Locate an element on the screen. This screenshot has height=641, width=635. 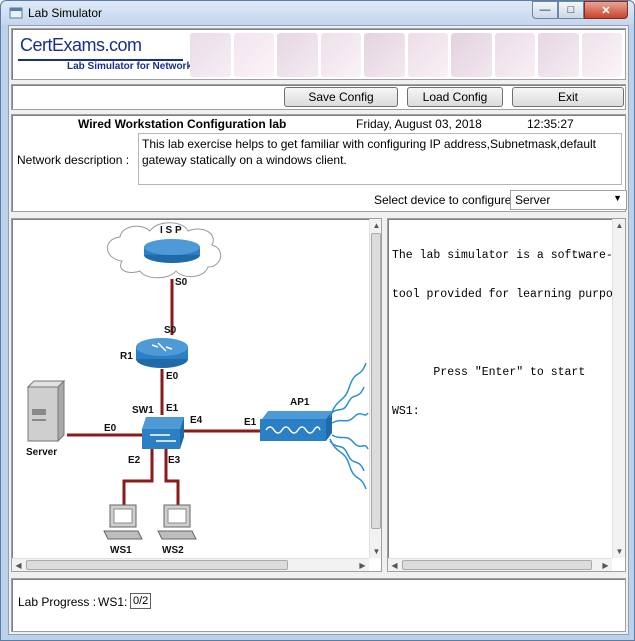
minimize-icon: — is located at coordinates (545, 10).